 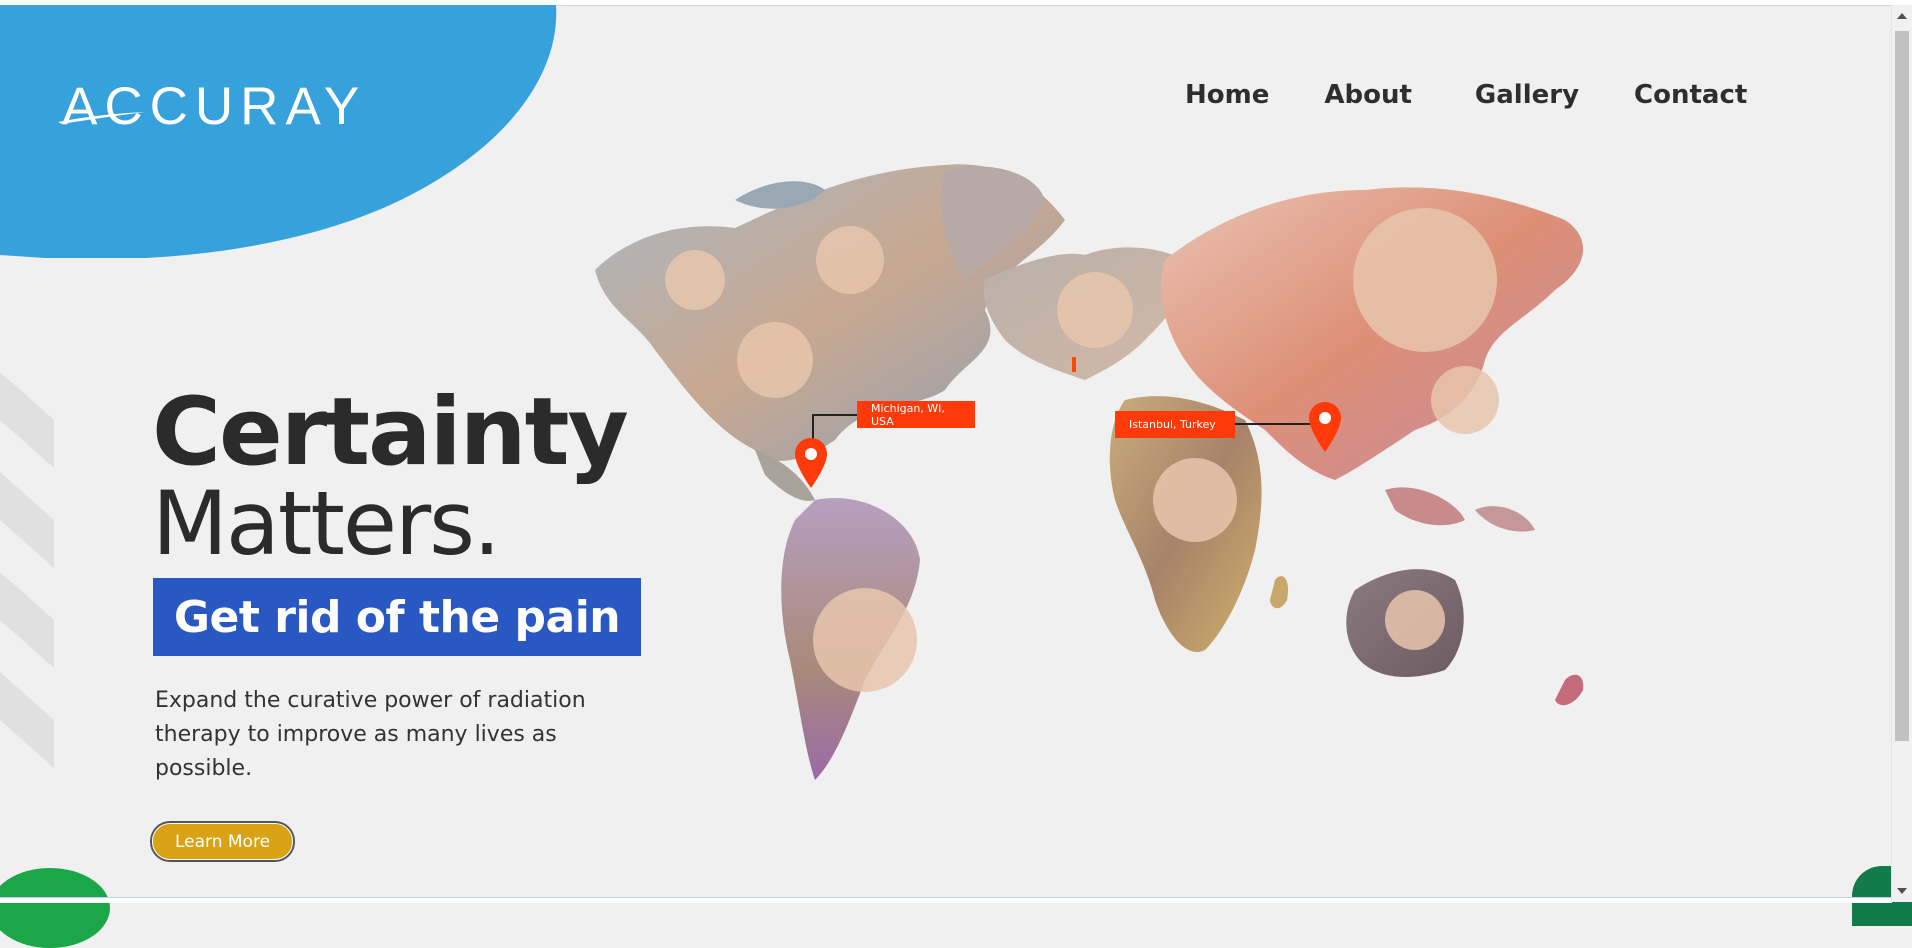 What do you see at coordinates (326, 523) in the screenshot?
I see `hero-title-line2: Matters.` at bounding box center [326, 523].